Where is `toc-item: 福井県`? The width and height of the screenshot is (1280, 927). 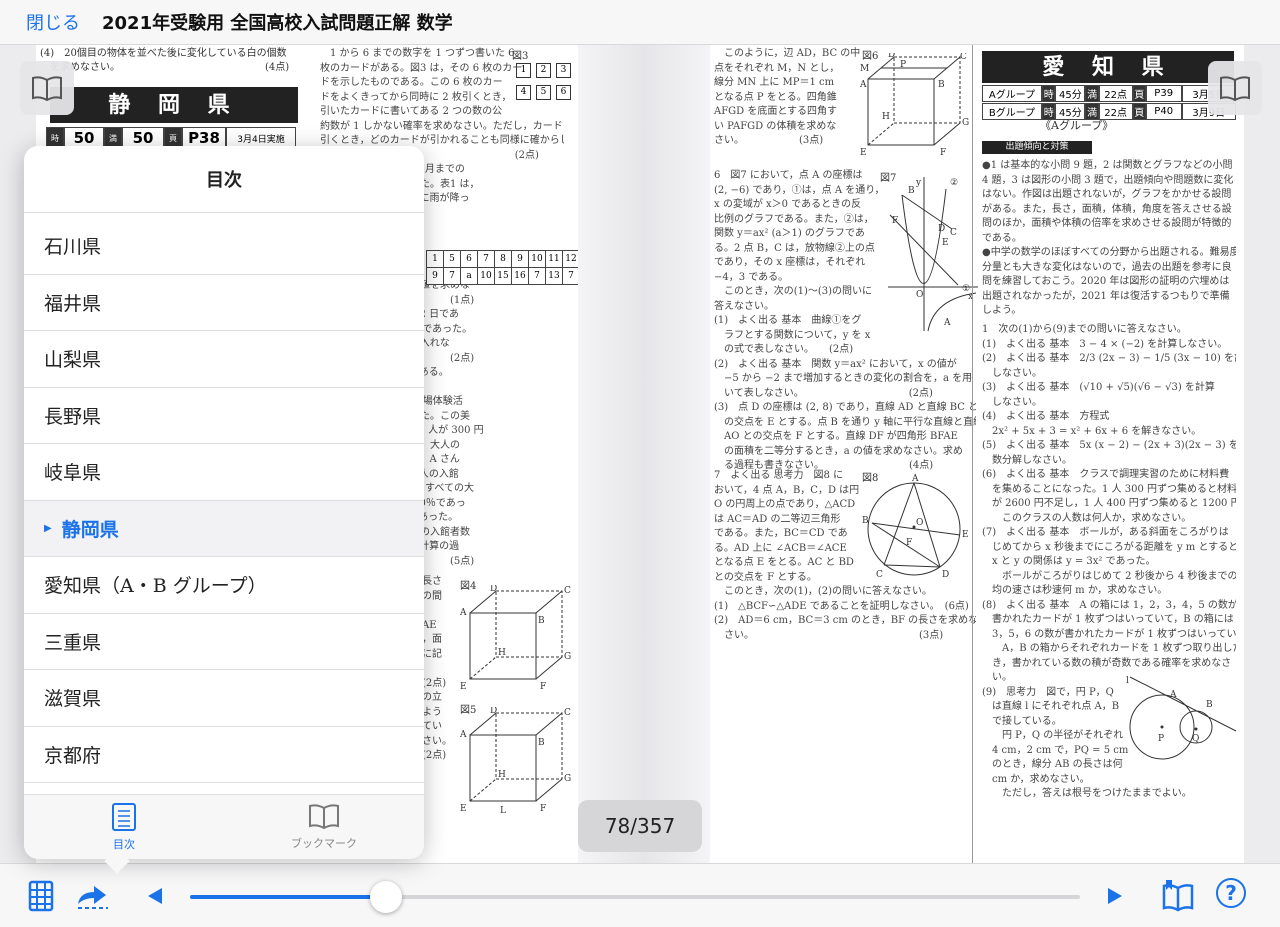
toc-item: 福井県 is located at coordinates (224, 303).